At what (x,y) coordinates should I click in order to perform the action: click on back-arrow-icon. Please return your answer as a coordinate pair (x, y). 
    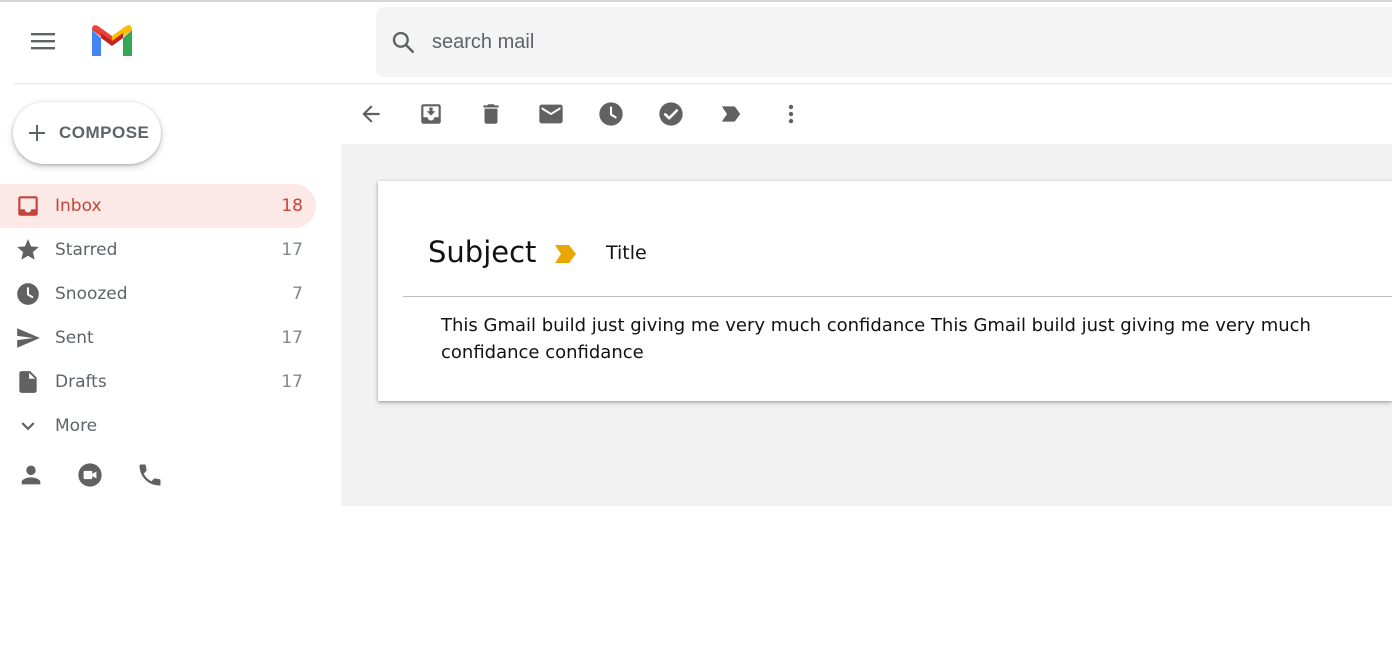
    Looking at the image, I should click on (371, 114).